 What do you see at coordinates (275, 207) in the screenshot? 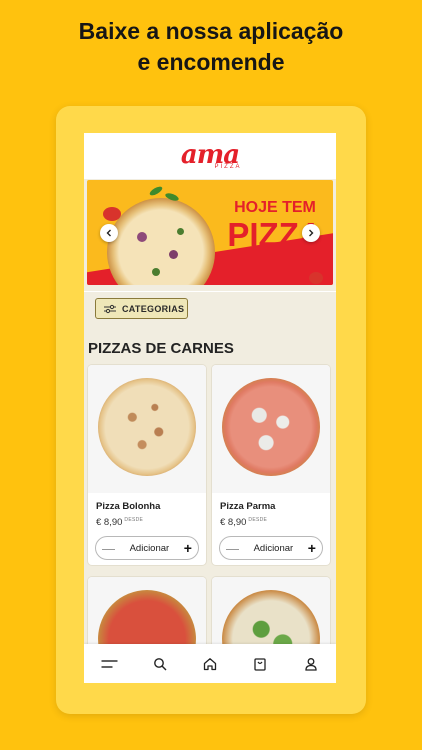
I see `banner-line-1: HOJE TEM` at bounding box center [275, 207].